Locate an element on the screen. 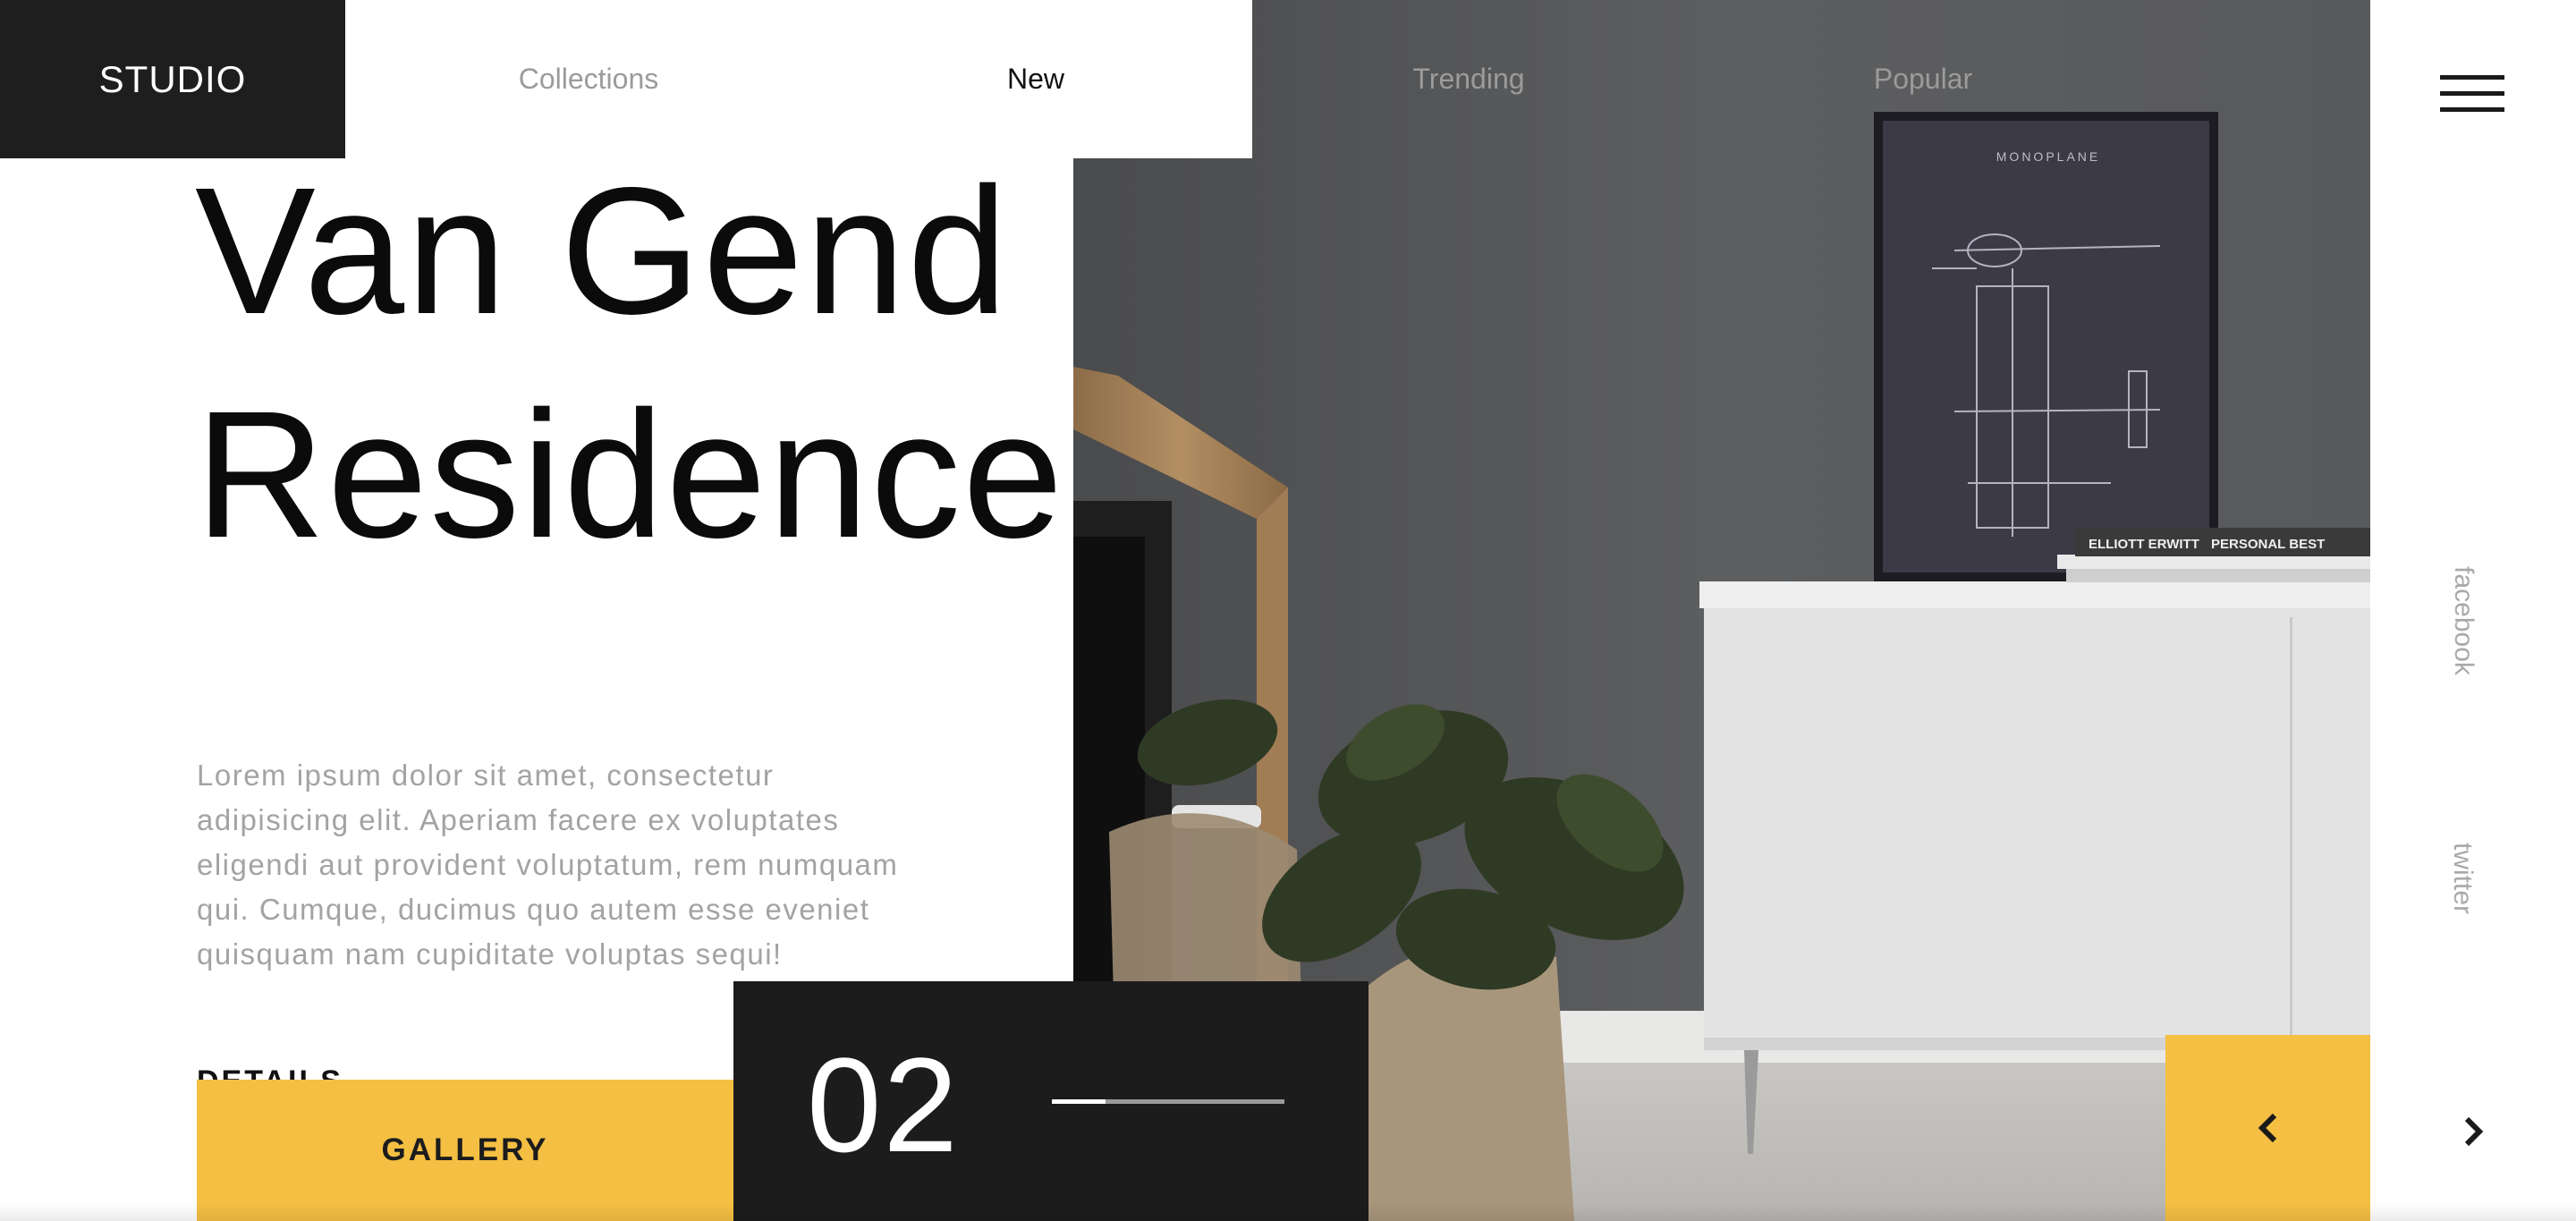 The image size is (2576, 1221). book-title-2: PERSONAL BEST is located at coordinates (2268, 545).